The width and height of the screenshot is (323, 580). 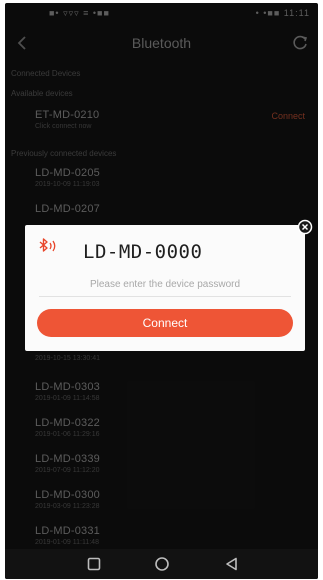 I want to click on triangle-back-icon, so click(x=232, y=564).